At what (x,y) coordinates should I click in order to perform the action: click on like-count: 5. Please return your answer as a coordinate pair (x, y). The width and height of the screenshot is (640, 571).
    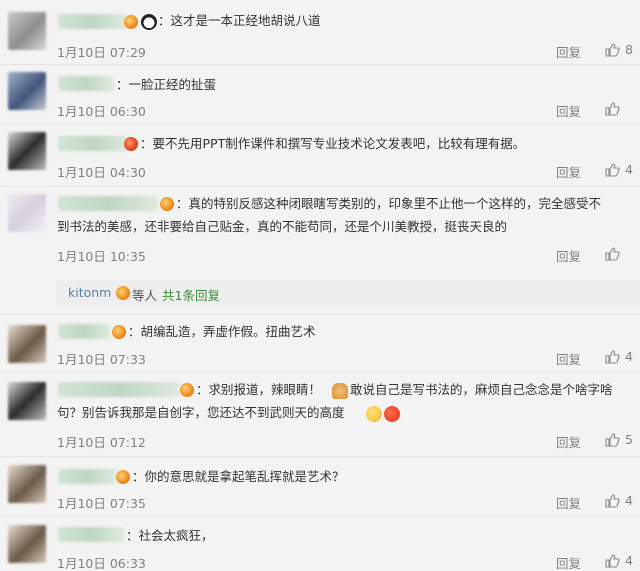
    Looking at the image, I should click on (629, 439).